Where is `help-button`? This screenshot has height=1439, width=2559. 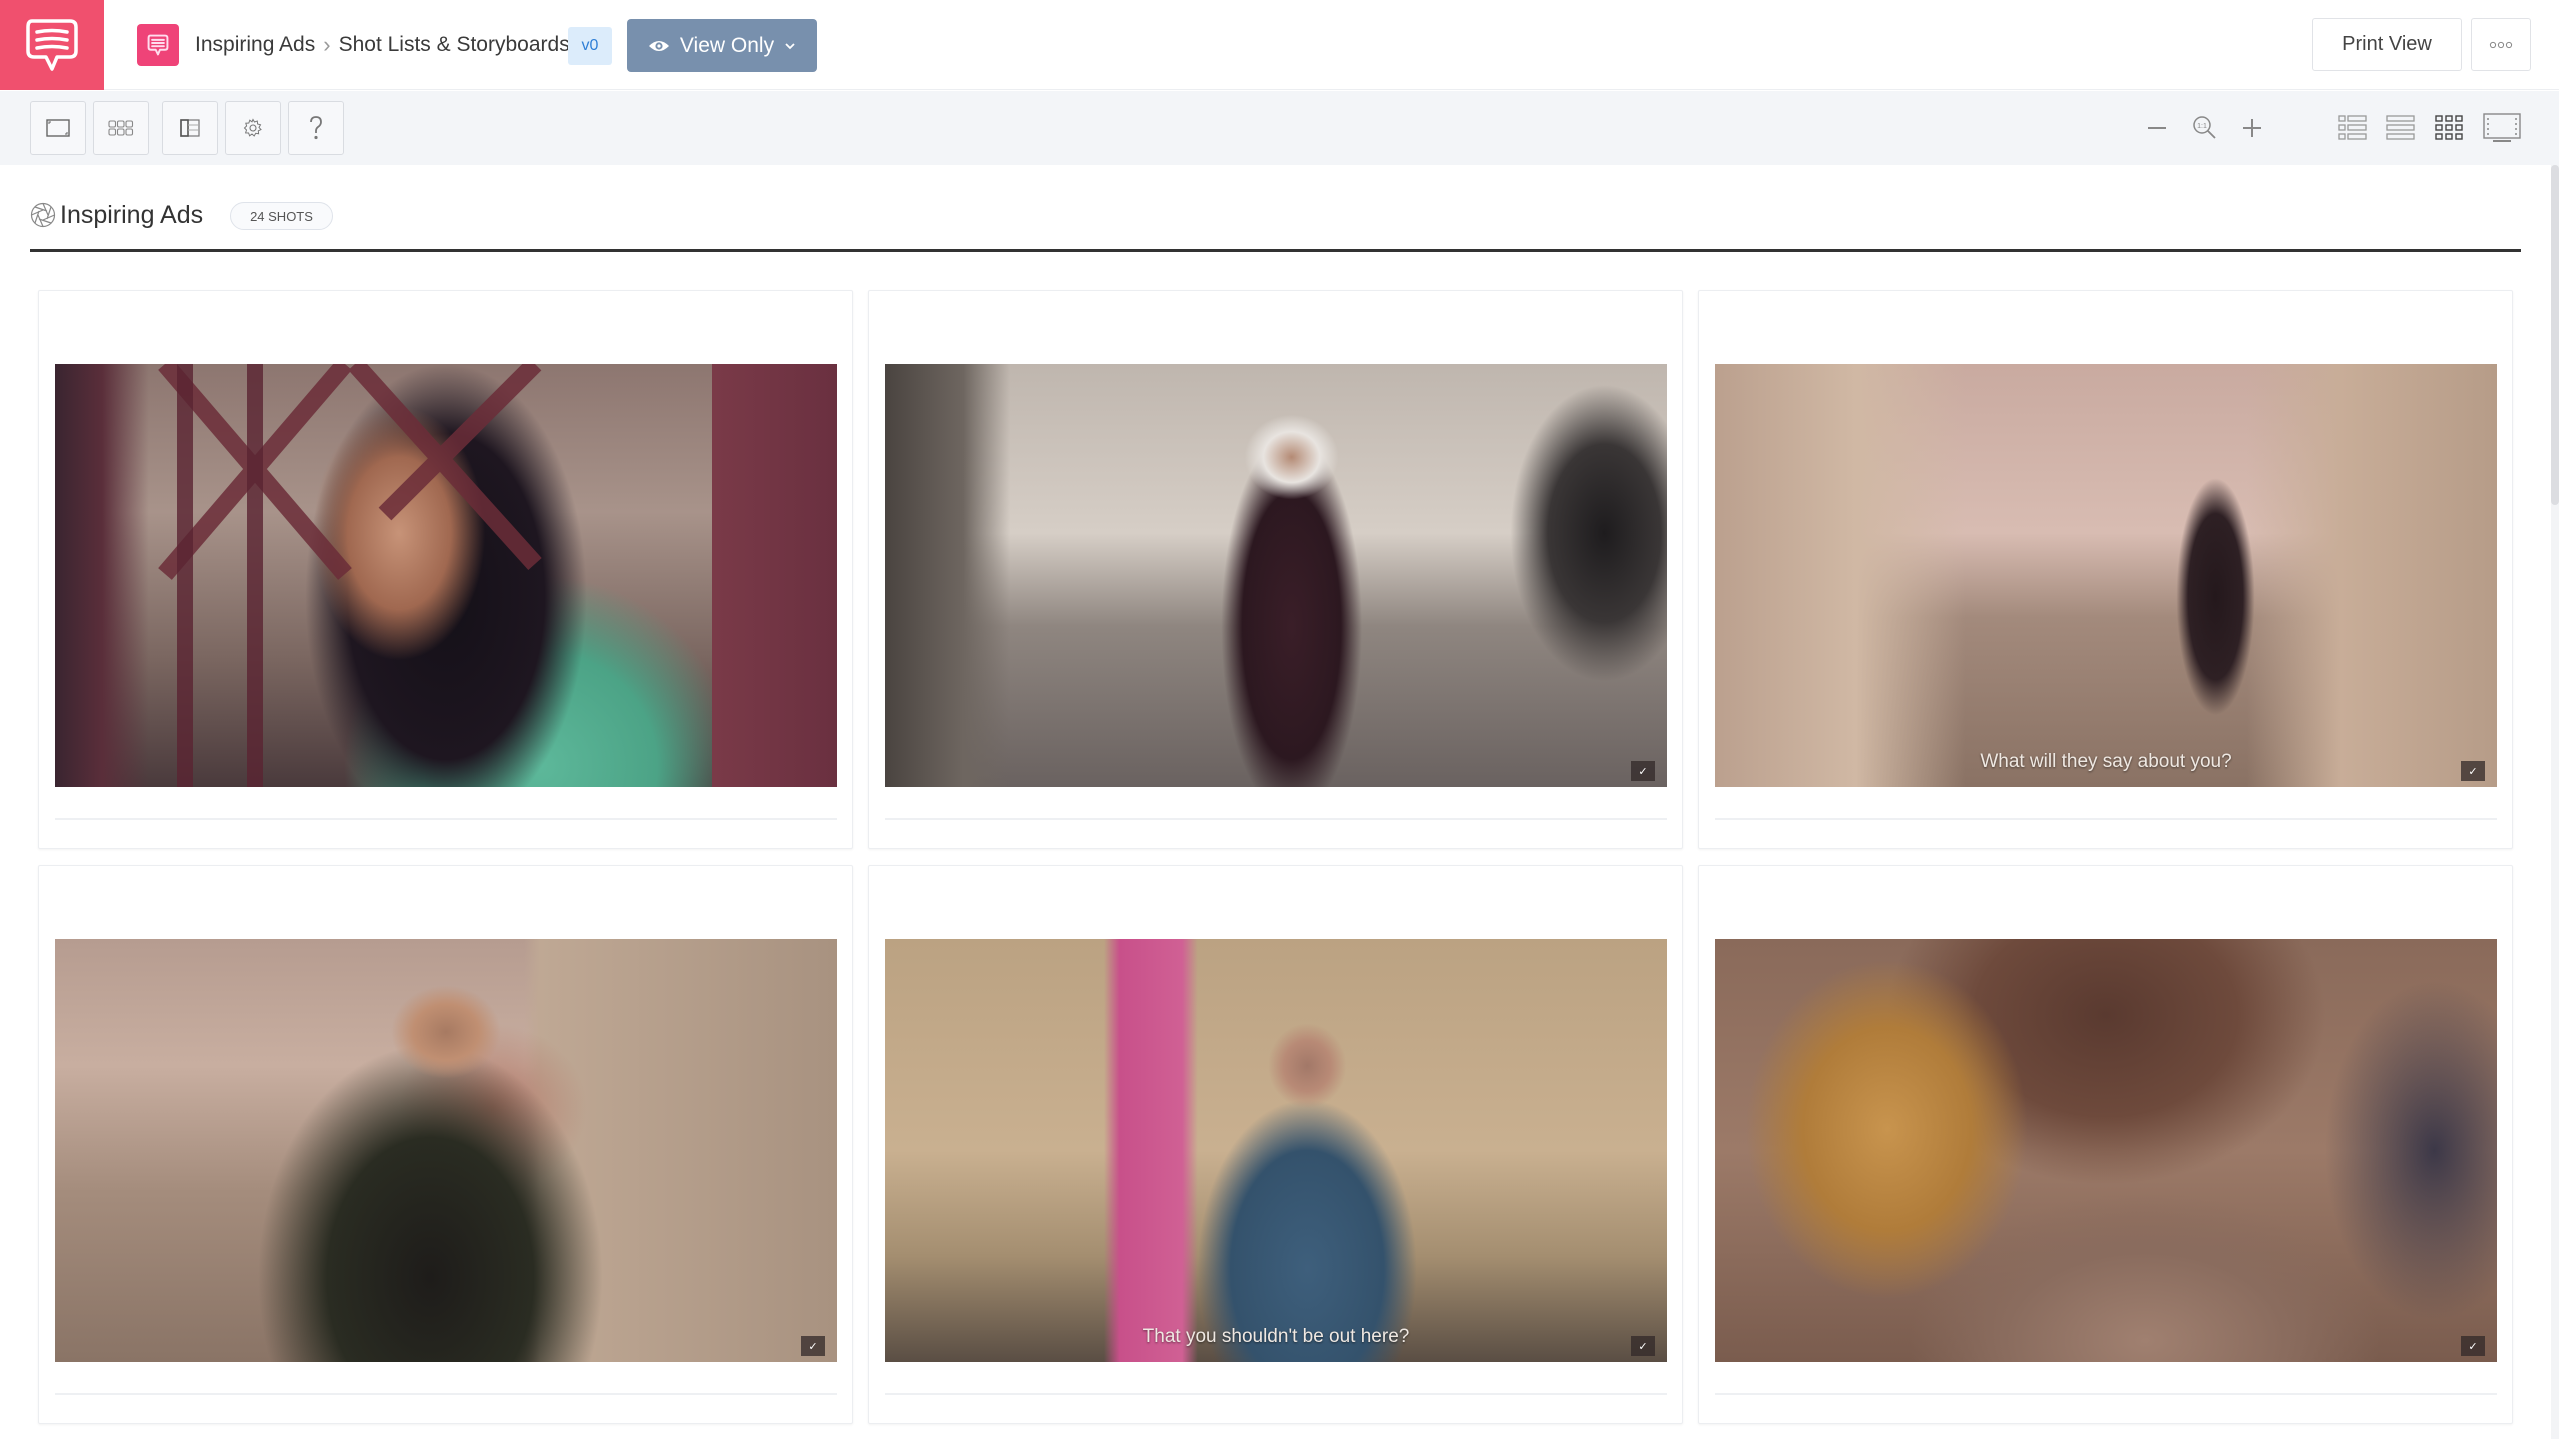 help-button is located at coordinates (316, 128).